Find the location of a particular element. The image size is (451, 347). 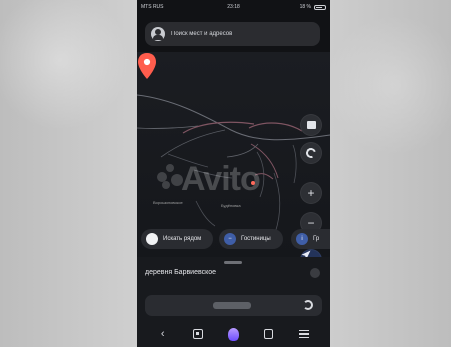

pin-dot is located at coordinates (253, 183).